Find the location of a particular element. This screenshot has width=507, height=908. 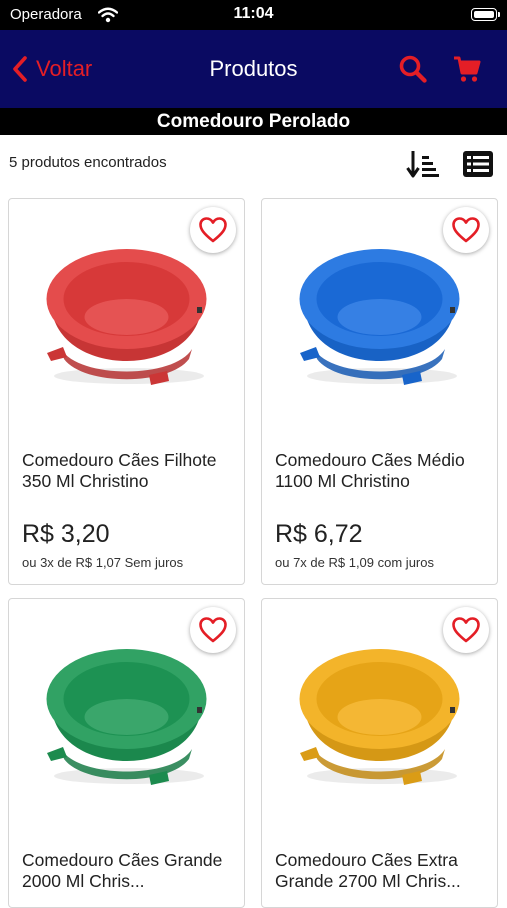

chevron-left-icon is located at coordinates (20, 69).